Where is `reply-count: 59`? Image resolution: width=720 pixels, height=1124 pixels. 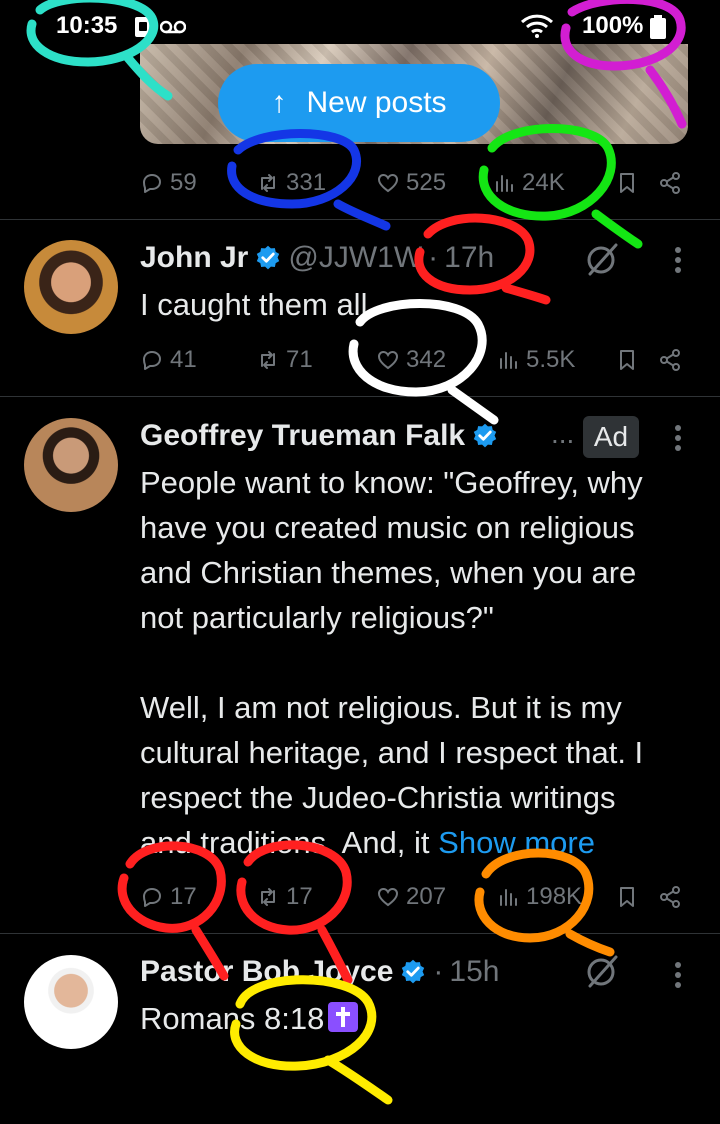 reply-count: 59 is located at coordinates (183, 182).